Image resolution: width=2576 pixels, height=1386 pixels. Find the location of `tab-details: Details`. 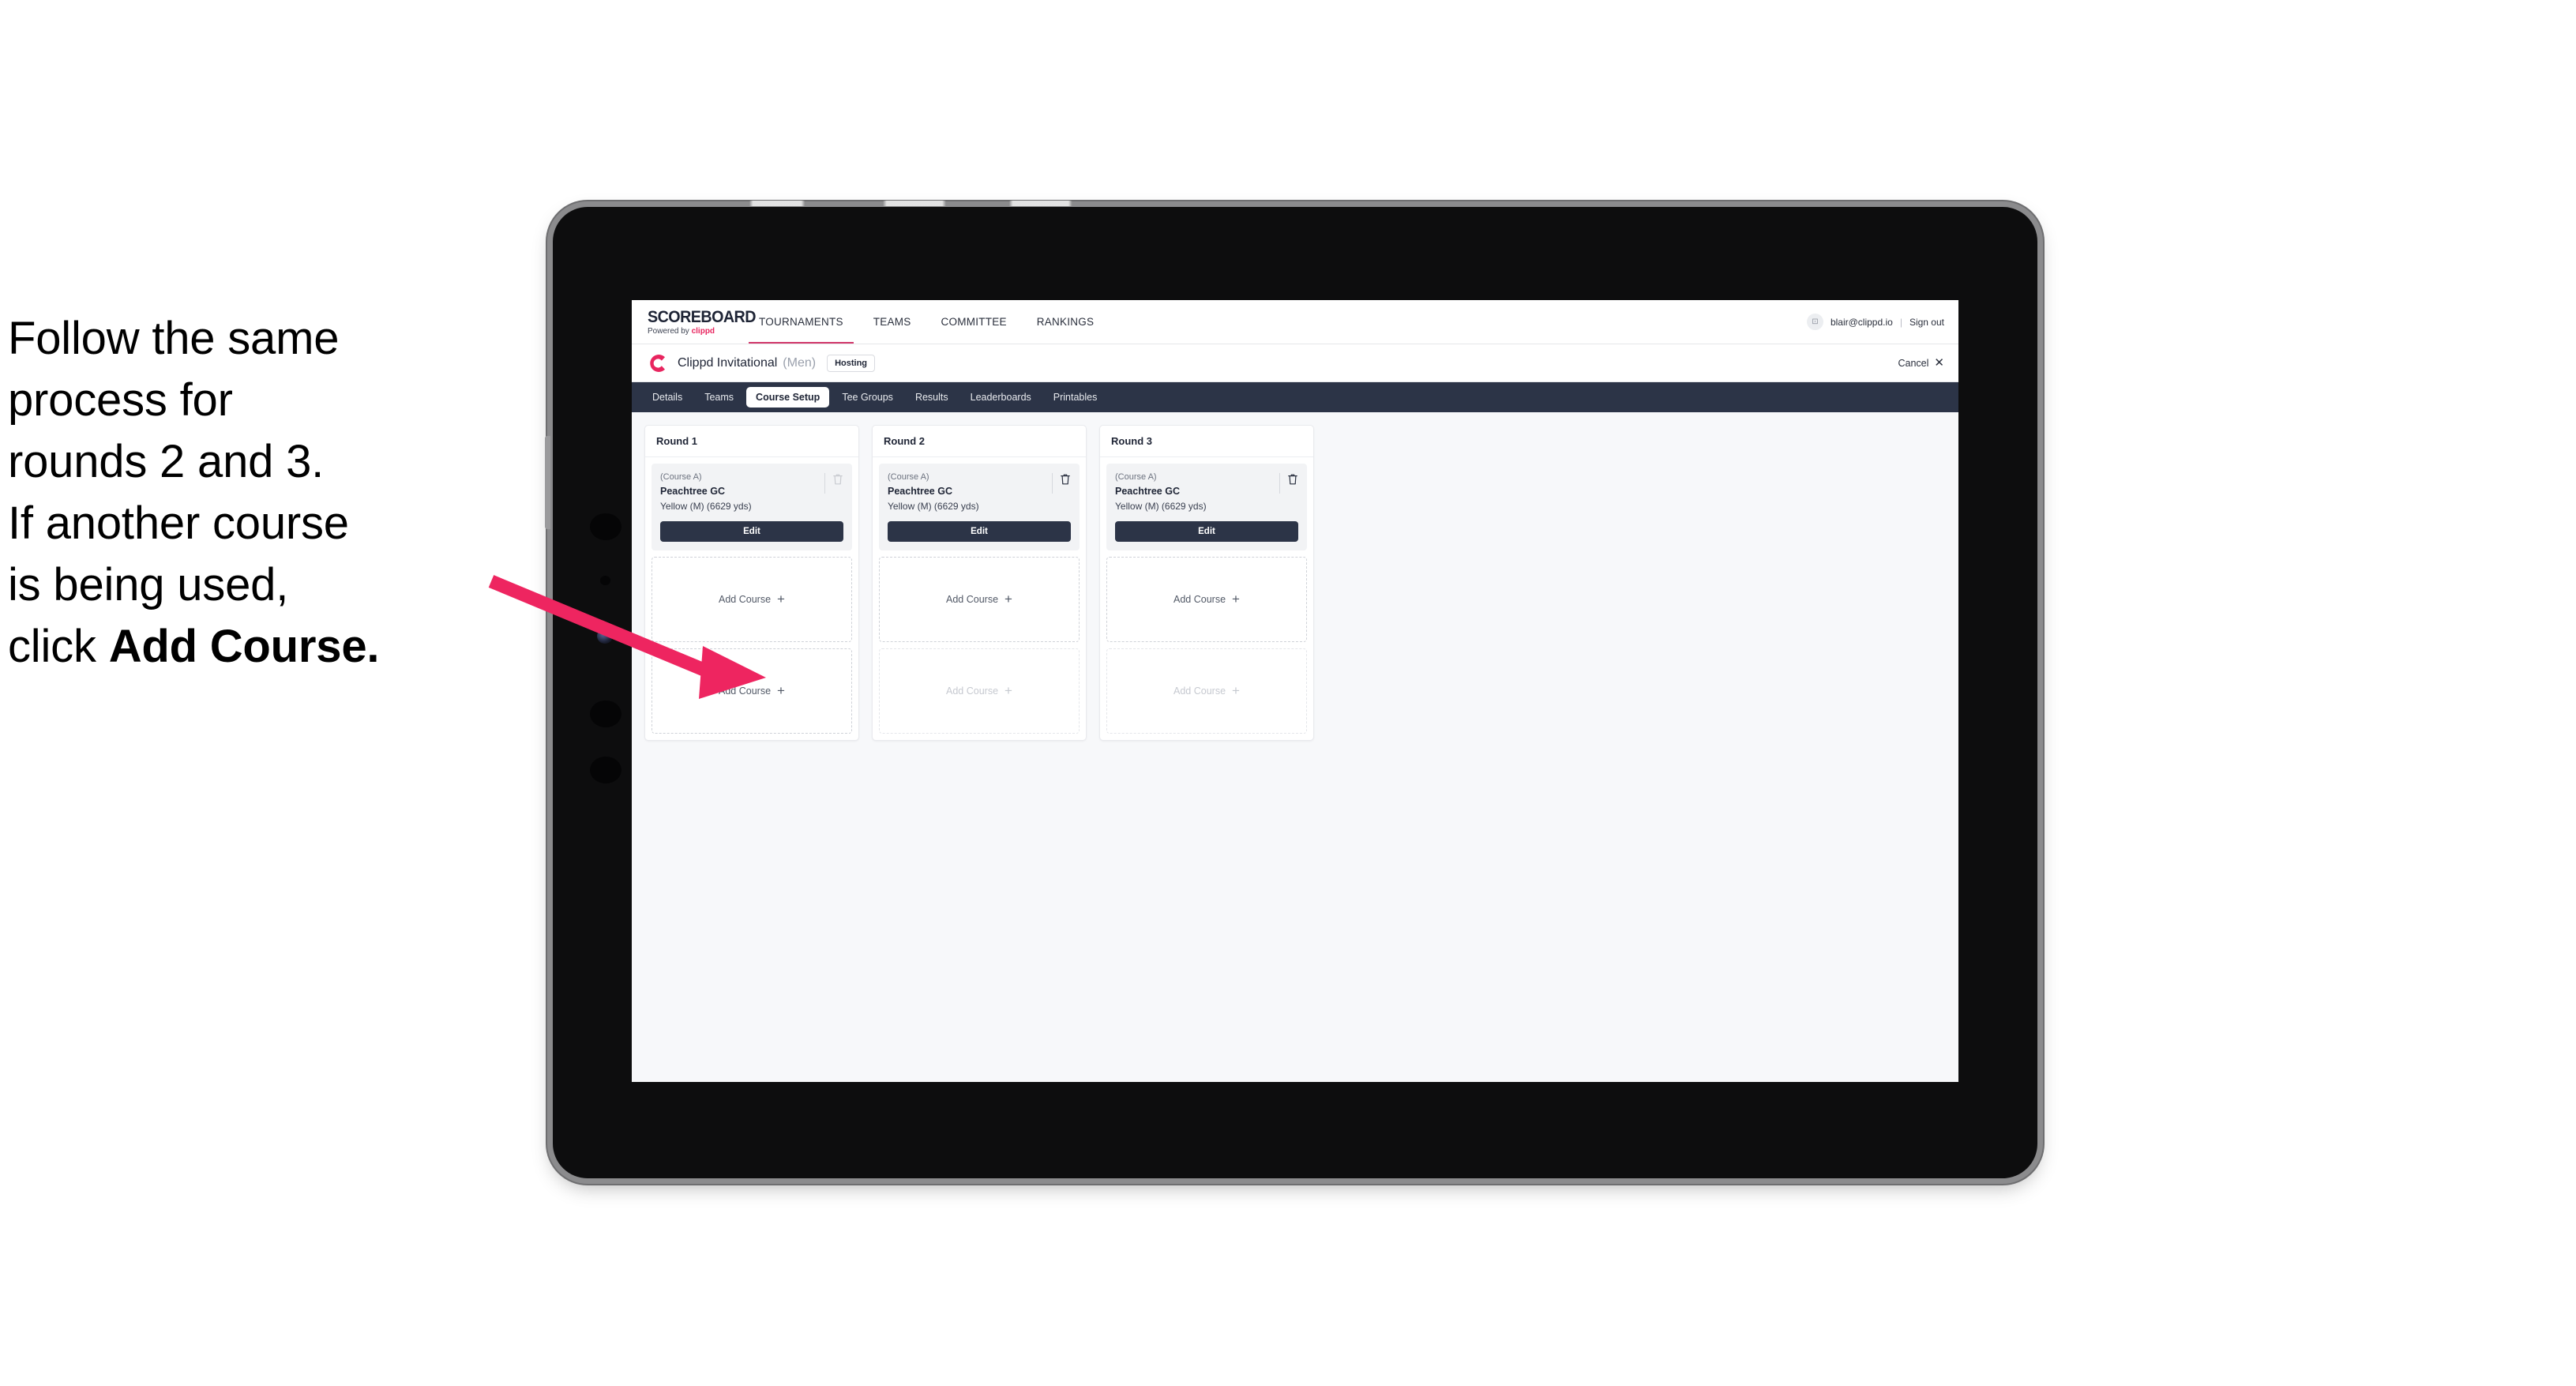

tab-details: Details is located at coordinates (667, 397).